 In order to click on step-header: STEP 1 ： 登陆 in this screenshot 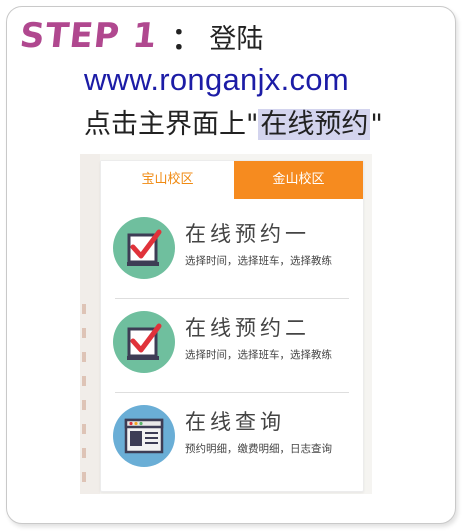, I will do `click(140, 36)`.